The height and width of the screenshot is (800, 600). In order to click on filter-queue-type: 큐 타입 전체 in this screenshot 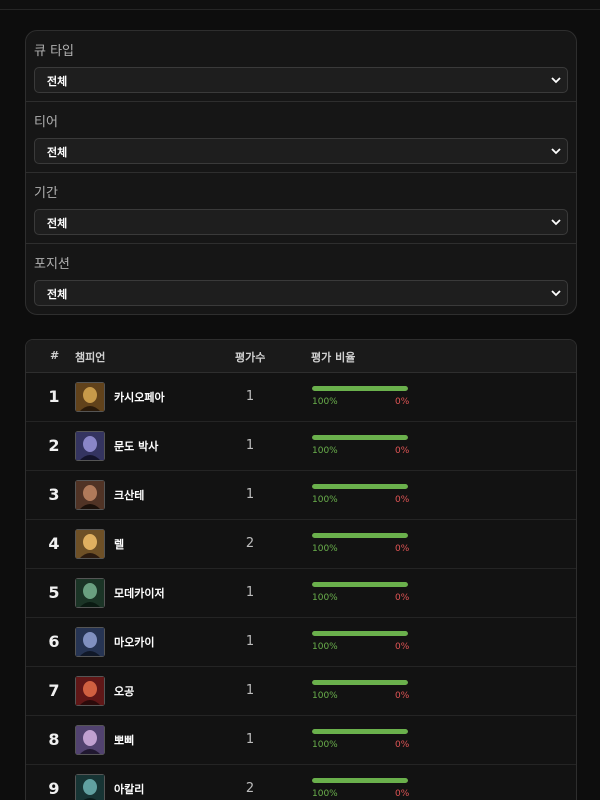, I will do `click(301, 66)`.